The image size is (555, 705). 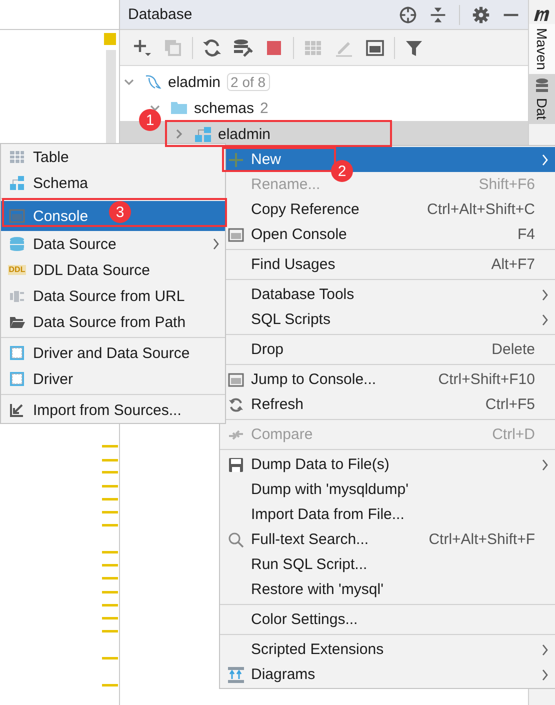 I want to click on panel-title: Database, so click(x=160, y=14).